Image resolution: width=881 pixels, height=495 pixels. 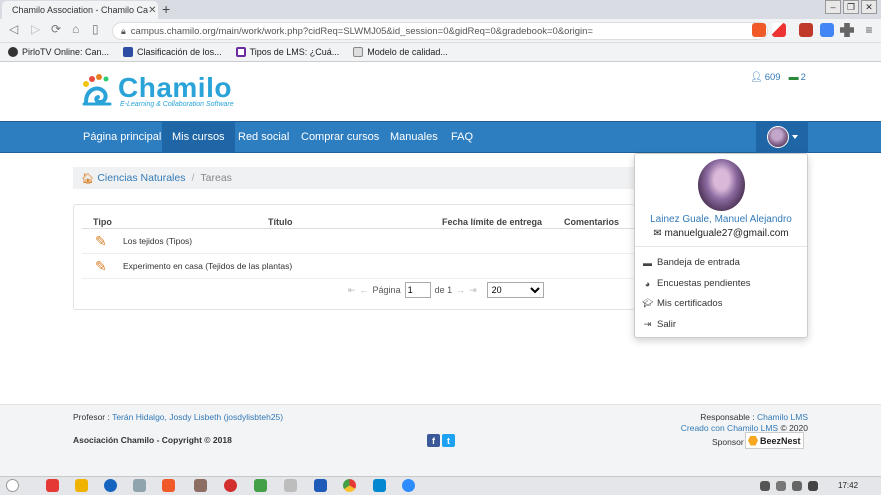 I want to click on dropdown-item-inbox: ▬ Bandeja de entrada, so click(x=691, y=262).